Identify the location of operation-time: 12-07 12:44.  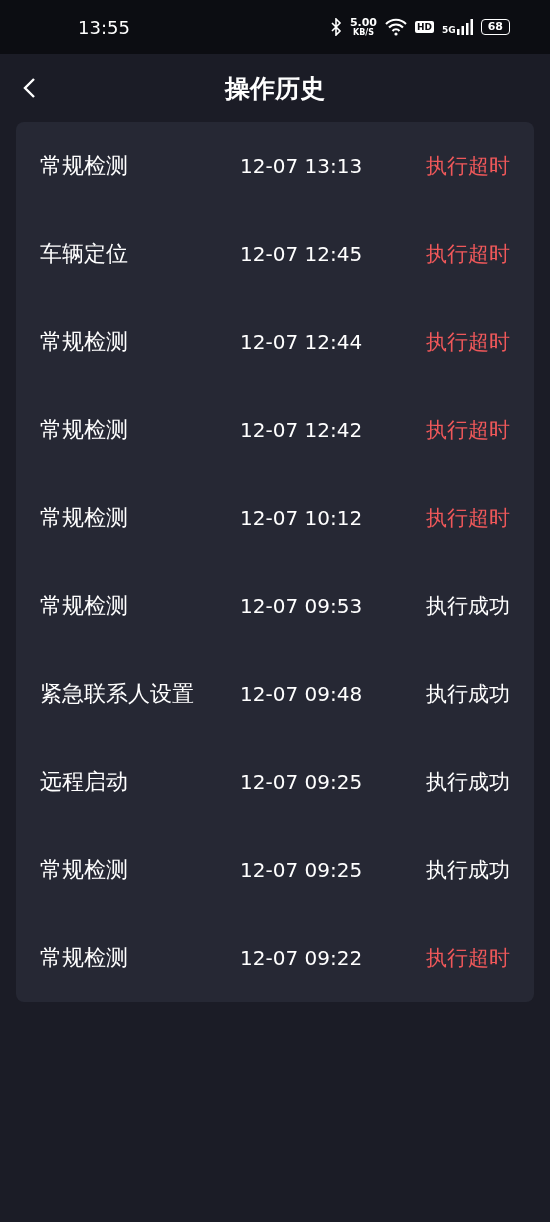
(302, 342).